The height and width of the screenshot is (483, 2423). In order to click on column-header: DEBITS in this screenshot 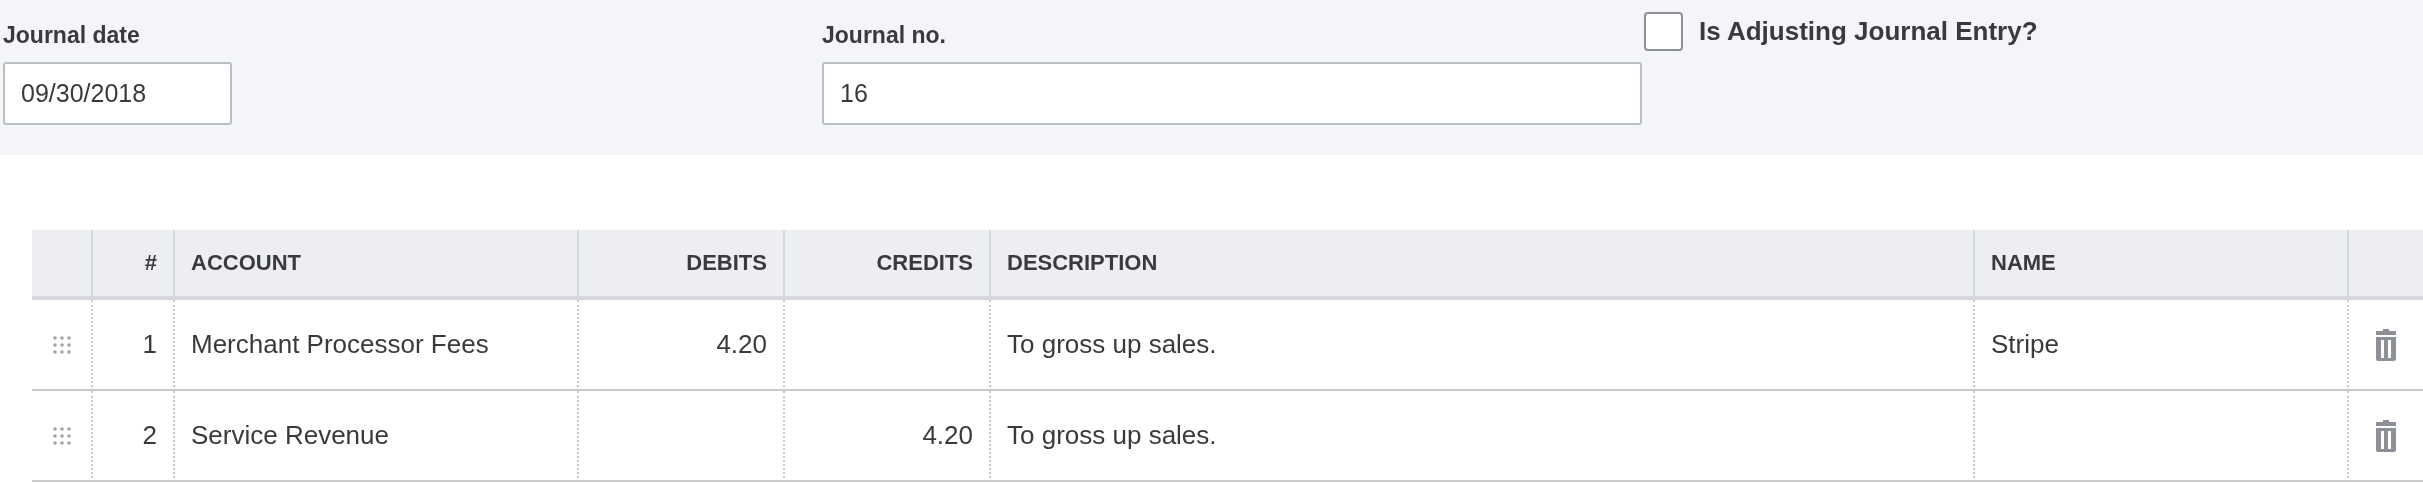, I will do `click(680, 265)`.